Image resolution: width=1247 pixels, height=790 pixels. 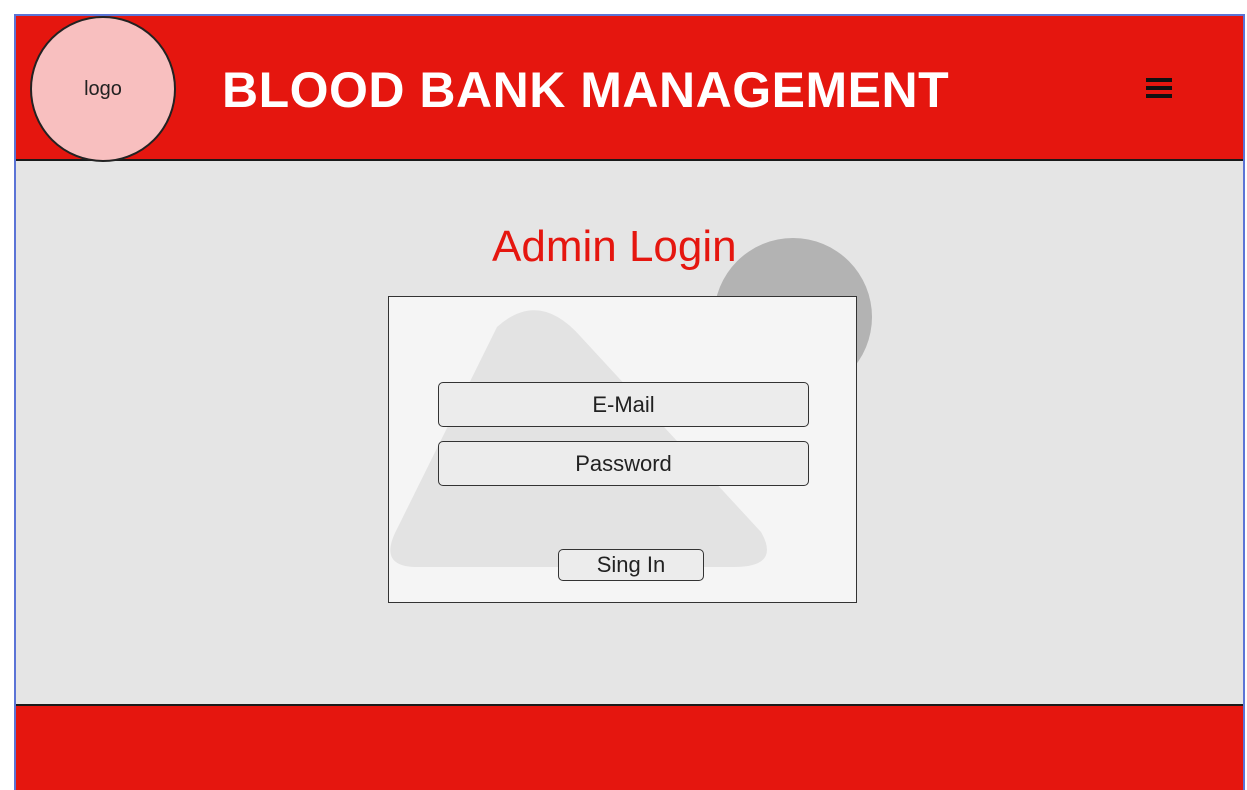 I want to click on menu-bar-top, so click(x=1159, y=80).